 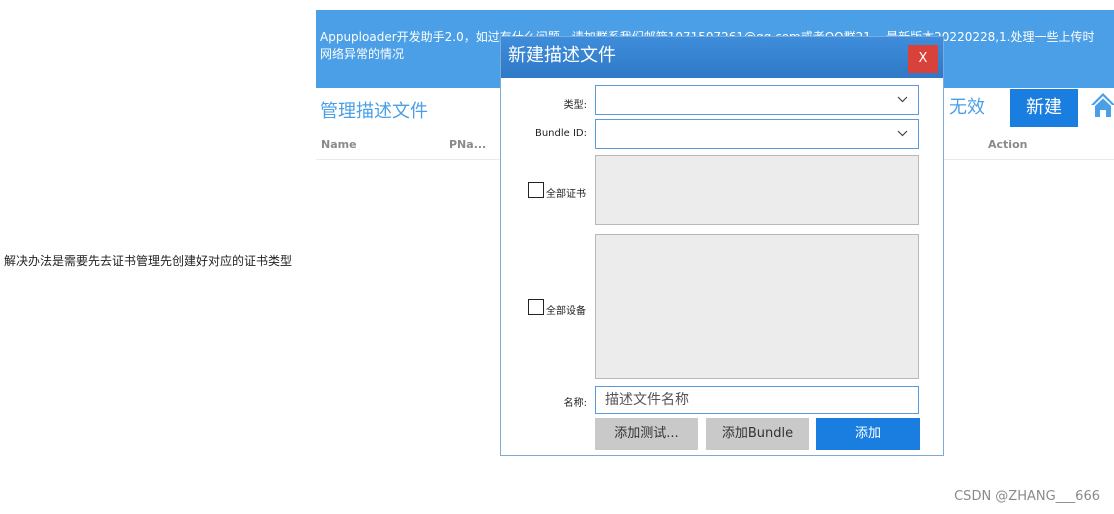 I want to click on add-bundle-button: 添加Bundle, so click(x=757, y=434).